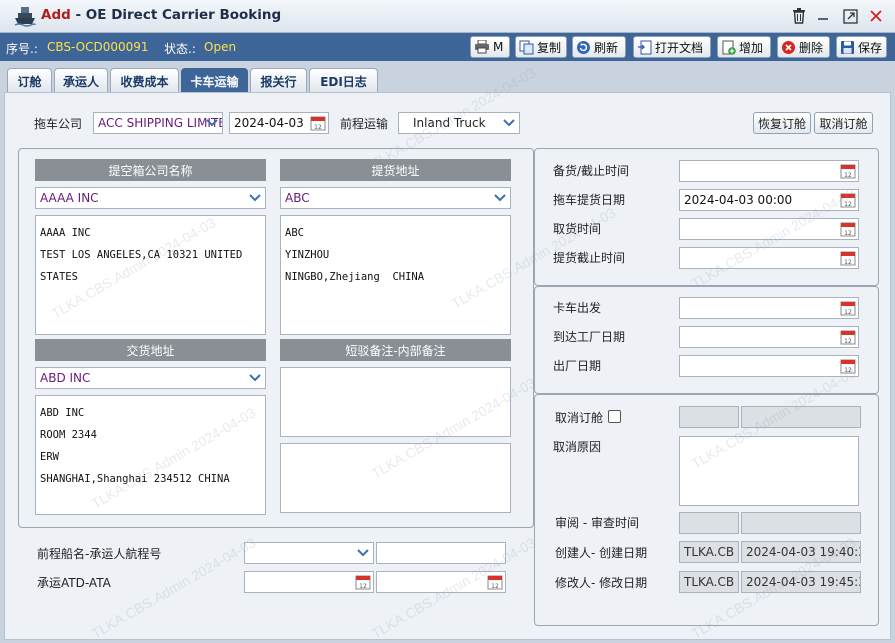 This screenshot has width=895, height=643. Describe the element at coordinates (99, 554) in the screenshot. I see `vessel-voyage-label: 前程船名-承运人航程号` at that location.